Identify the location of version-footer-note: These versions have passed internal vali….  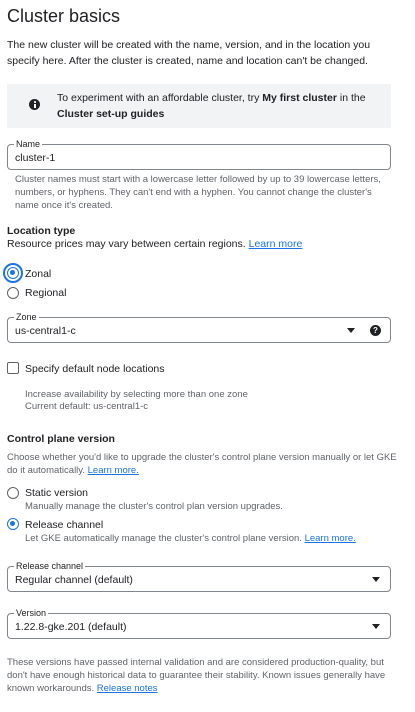
(202, 675).